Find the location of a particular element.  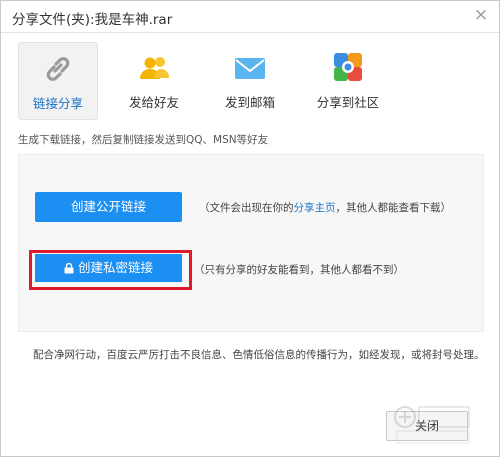

public-link-description: （文件会出现在你的分享主页，其他人都能查看下载） is located at coordinates (325, 207).